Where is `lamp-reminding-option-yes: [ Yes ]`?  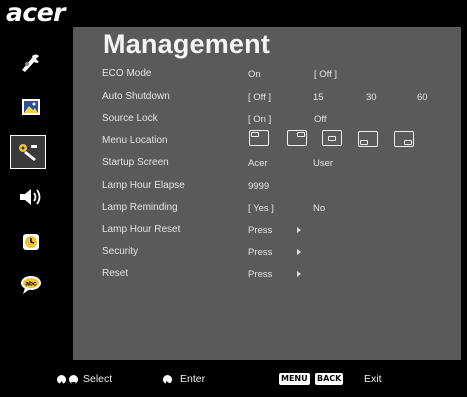
lamp-reminding-option-yes: [ Yes ] is located at coordinates (261, 208).